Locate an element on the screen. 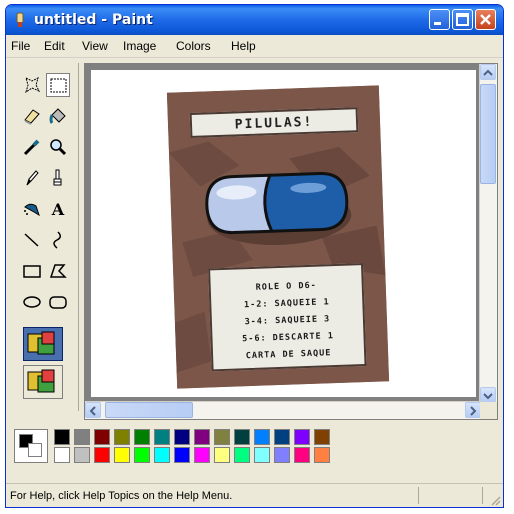  chevron-right-icon is located at coordinates (473, 411).